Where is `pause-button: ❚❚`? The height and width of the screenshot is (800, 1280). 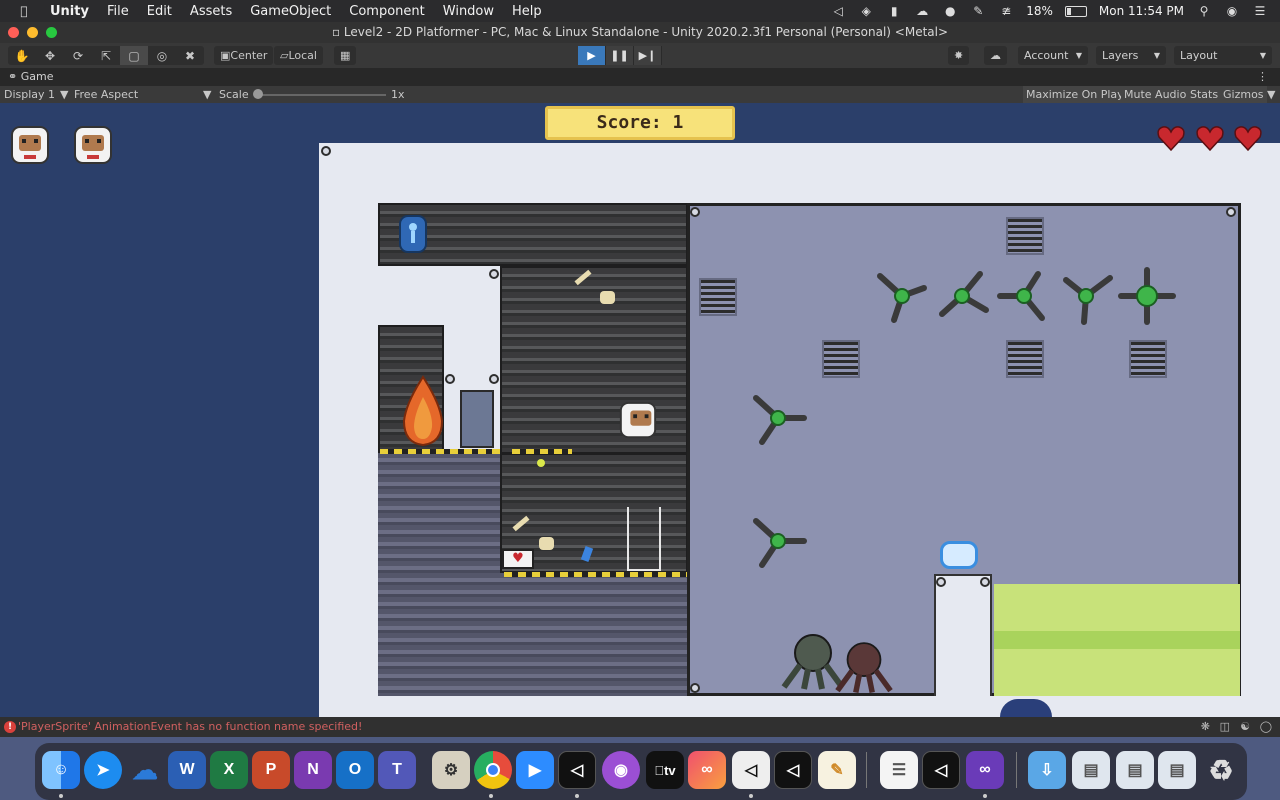 pause-button: ❚❚ is located at coordinates (620, 55).